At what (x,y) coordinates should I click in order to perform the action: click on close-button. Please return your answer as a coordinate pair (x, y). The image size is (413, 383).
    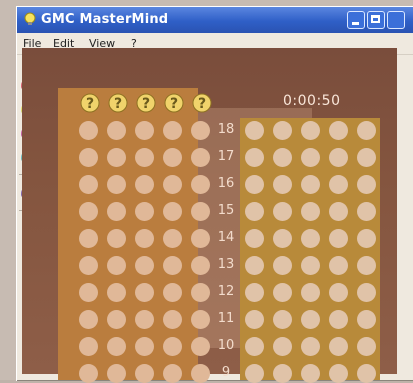
    Looking at the image, I should click on (396, 20).